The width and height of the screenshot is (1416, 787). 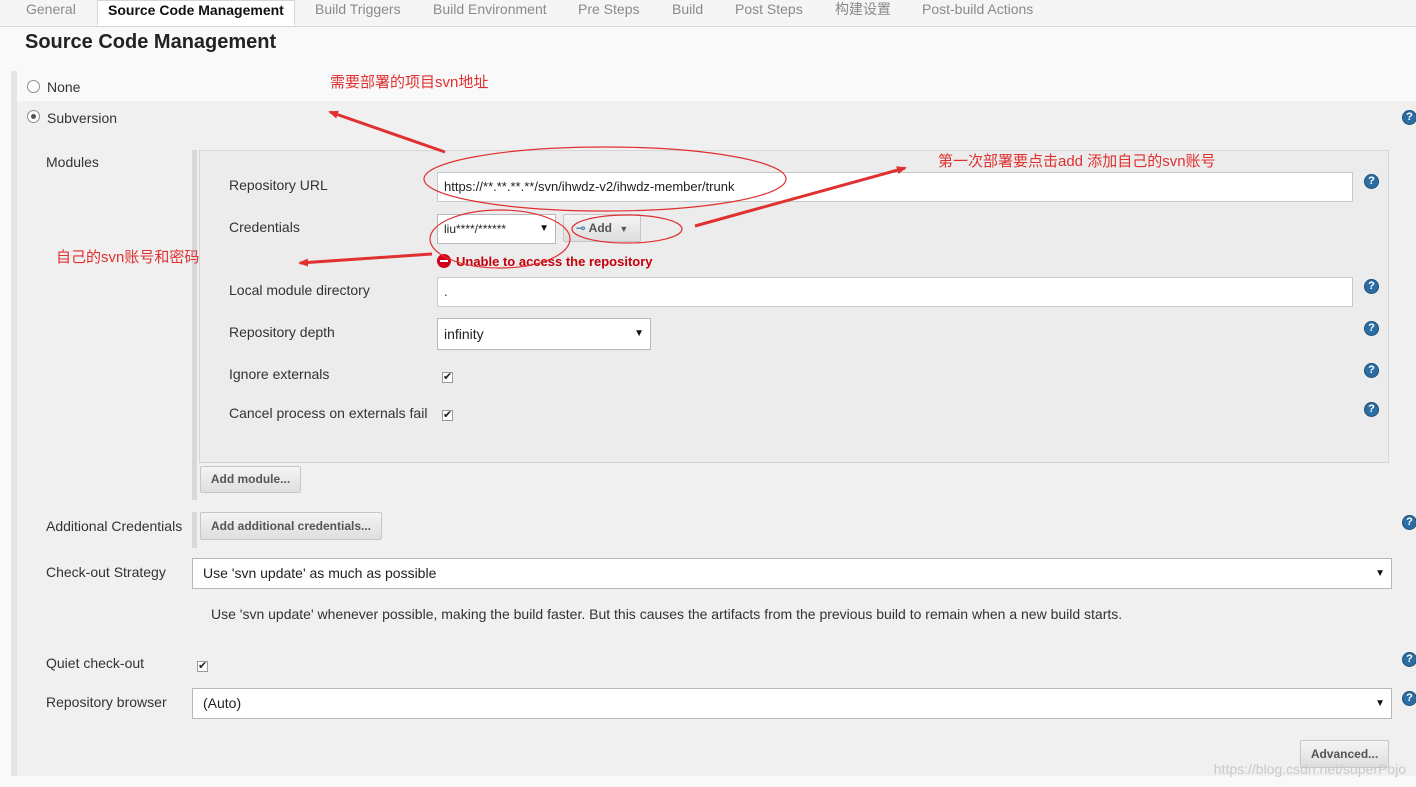 I want to click on additional-credentials-bar, so click(x=194, y=530).